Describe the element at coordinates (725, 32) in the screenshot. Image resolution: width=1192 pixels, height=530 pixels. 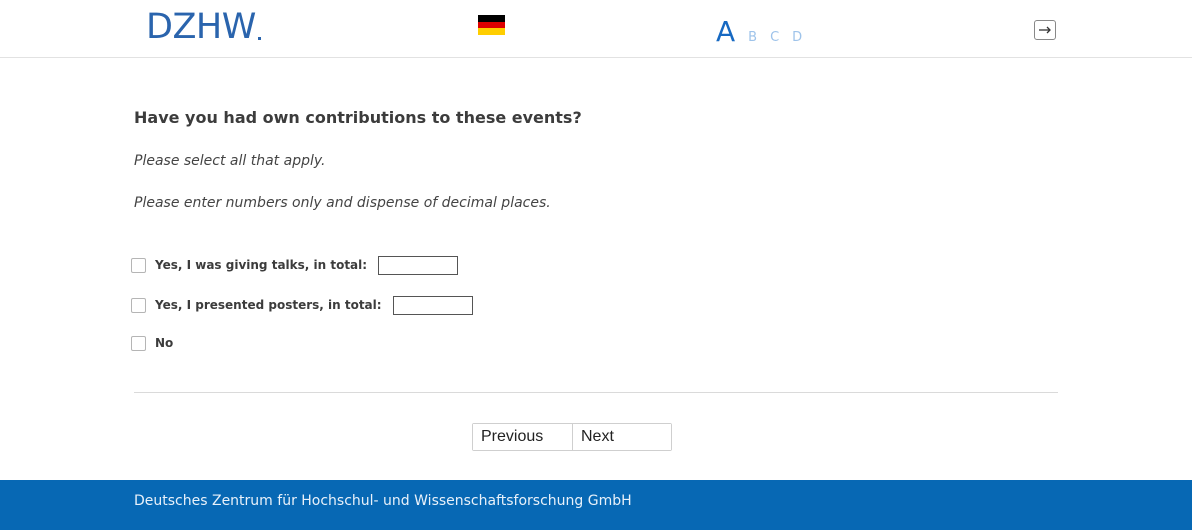
I see `font-size-a: A` at that location.